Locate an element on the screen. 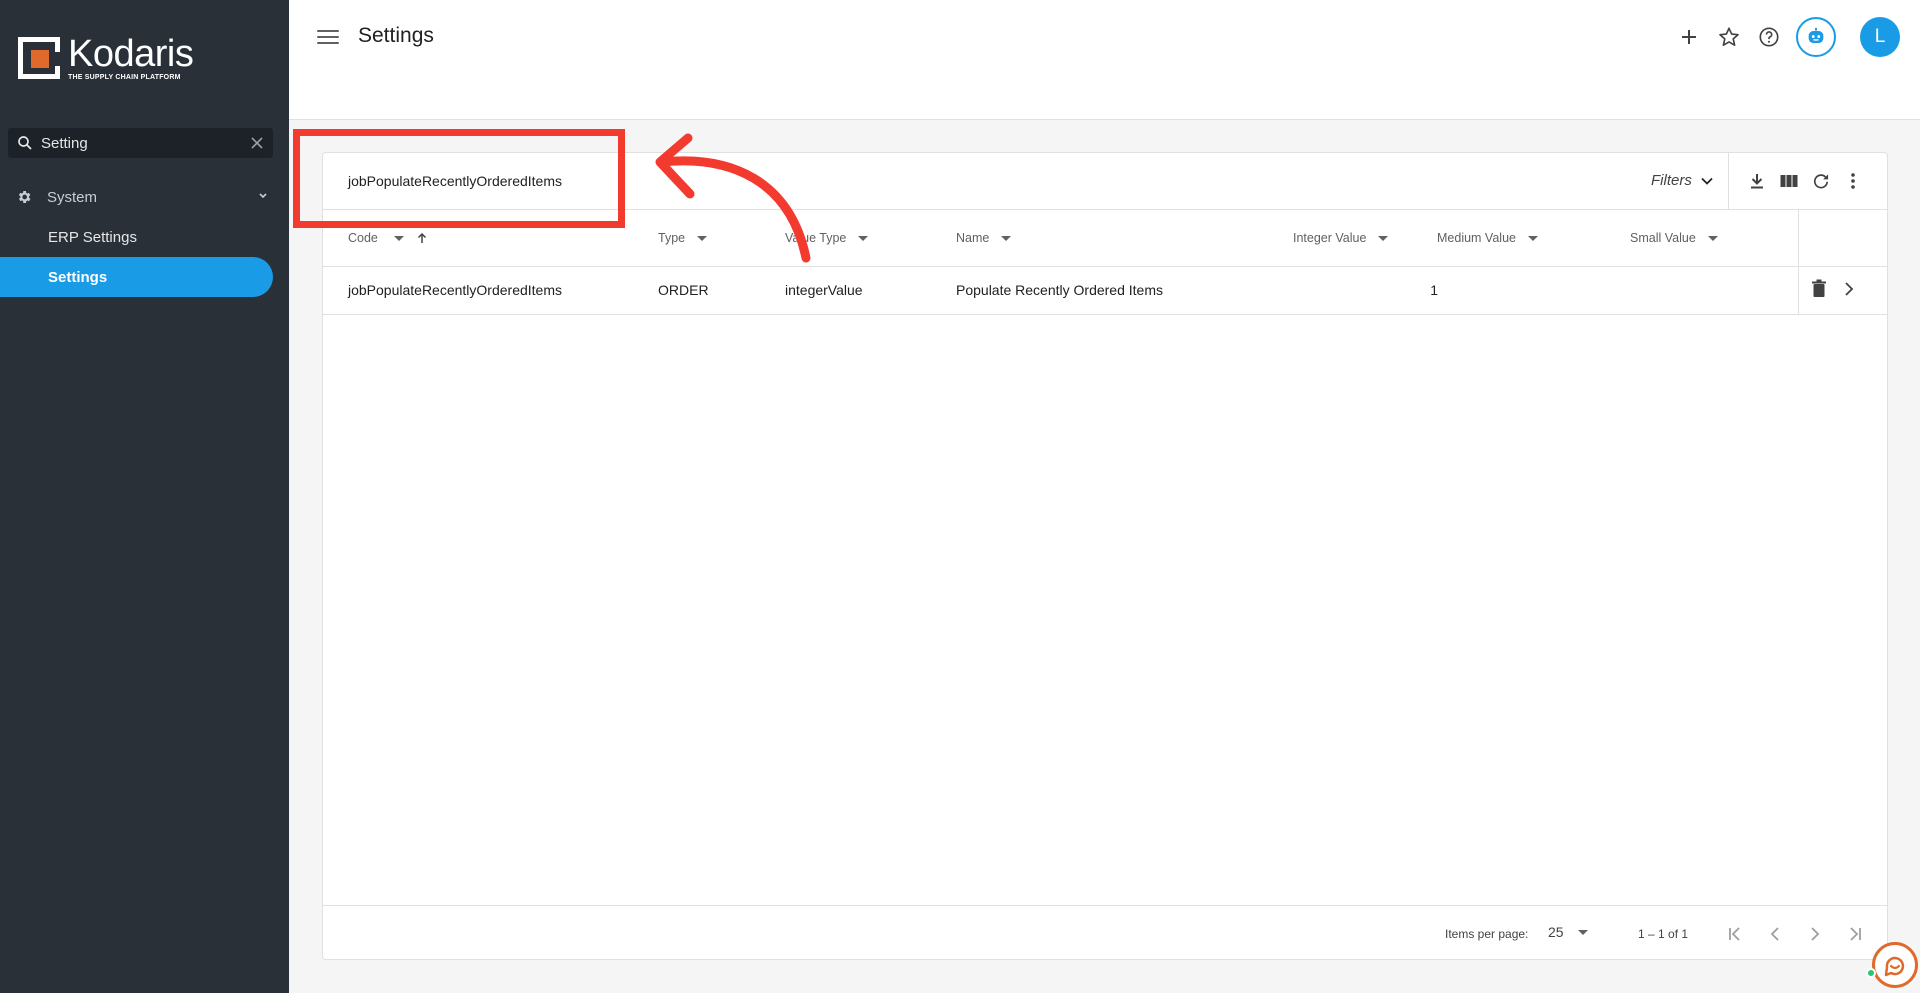  more-vert-icon is located at coordinates (1853, 181).